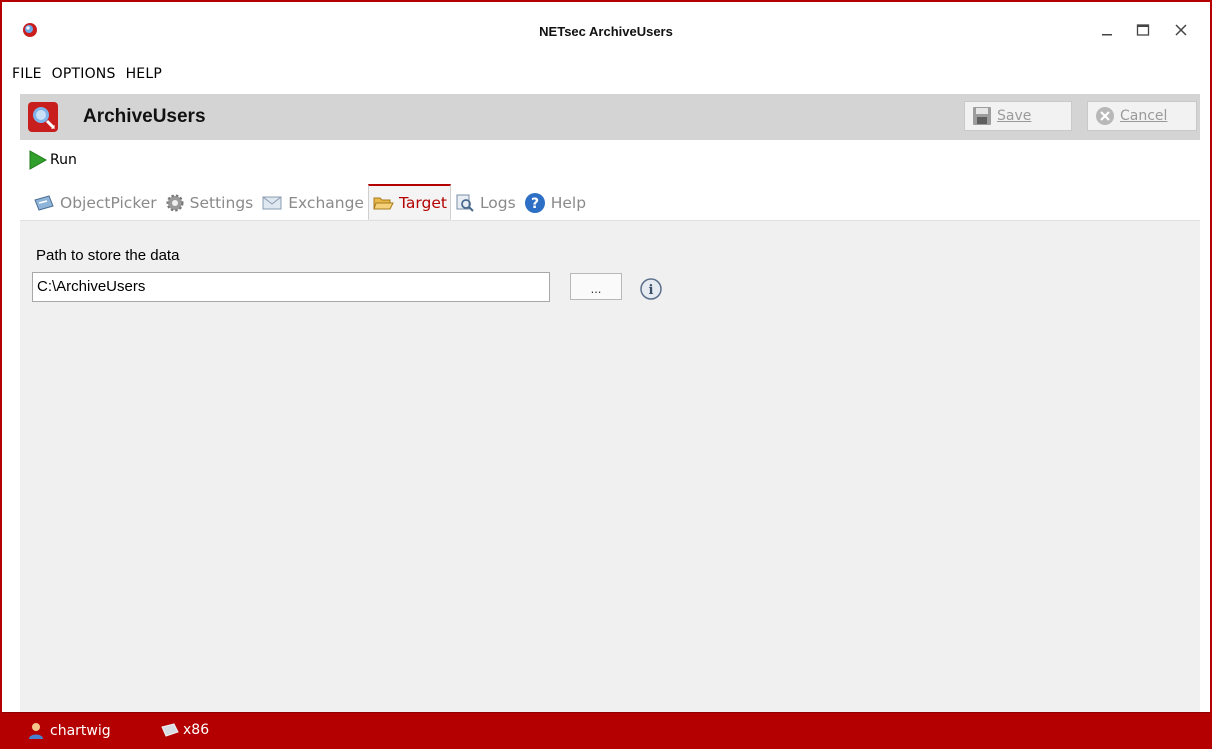 The height and width of the screenshot is (749, 1212). Describe the element at coordinates (1105, 116) in the screenshot. I see `cancel-icon` at that location.